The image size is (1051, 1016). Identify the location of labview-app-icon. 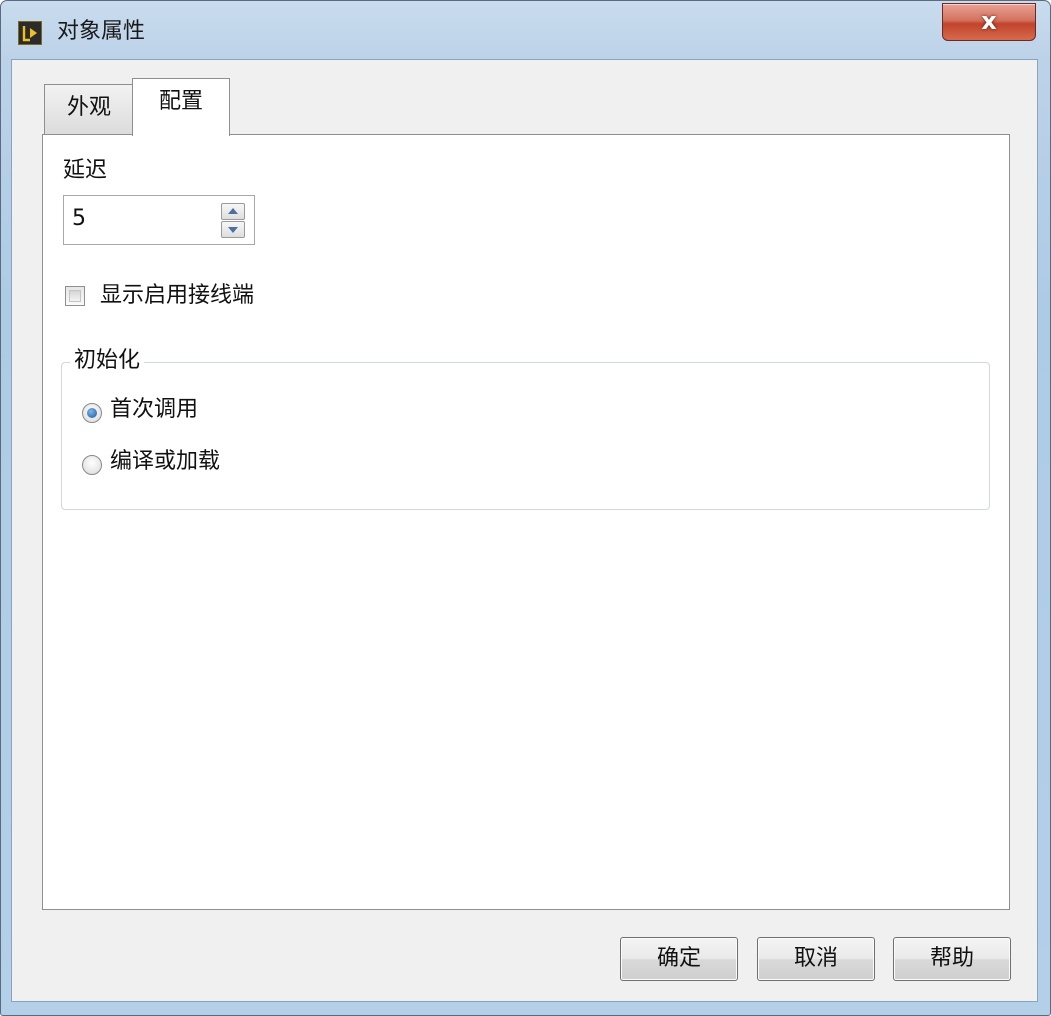
(30, 33).